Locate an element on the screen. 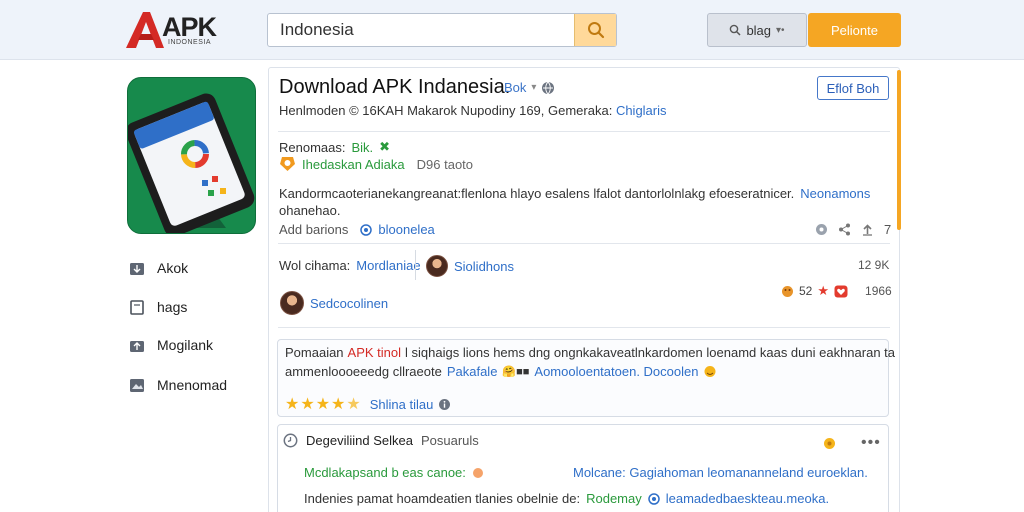 This screenshot has height=512, width=1024. sidebar-item-download: Akok is located at coordinates (158, 268).